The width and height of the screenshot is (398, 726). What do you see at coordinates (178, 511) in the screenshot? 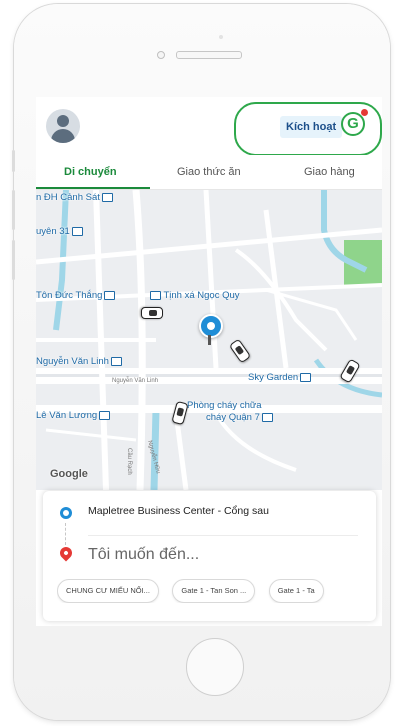
I see `pickup-location: Mapletree Business Center - Cổng sau` at bounding box center [178, 511].